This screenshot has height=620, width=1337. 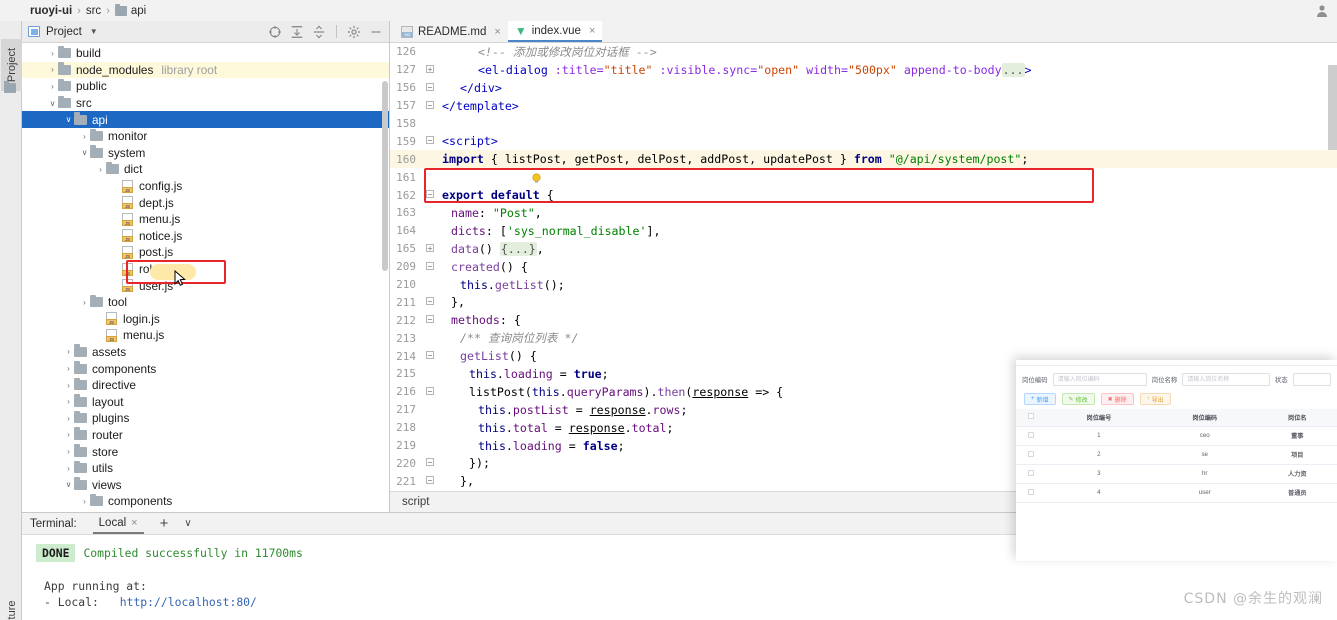 What do you see at coordinates (1176, 493) in the screenshot?
I see `table-row: 4 user 普通员` at bounding box center [1176, 493].